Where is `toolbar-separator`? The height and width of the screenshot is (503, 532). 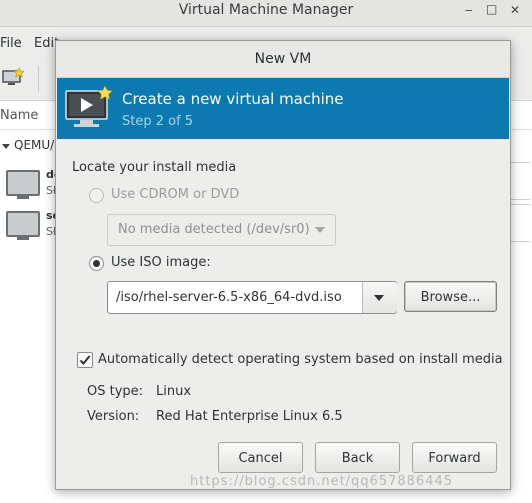
toolbar-separator is located at coordinates (38, 79).